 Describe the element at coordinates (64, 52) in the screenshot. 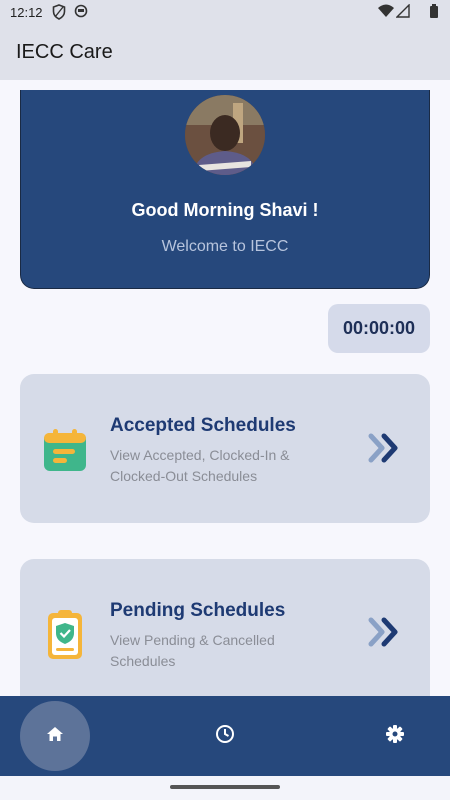

I see `app-title: IECC Care` at that location.